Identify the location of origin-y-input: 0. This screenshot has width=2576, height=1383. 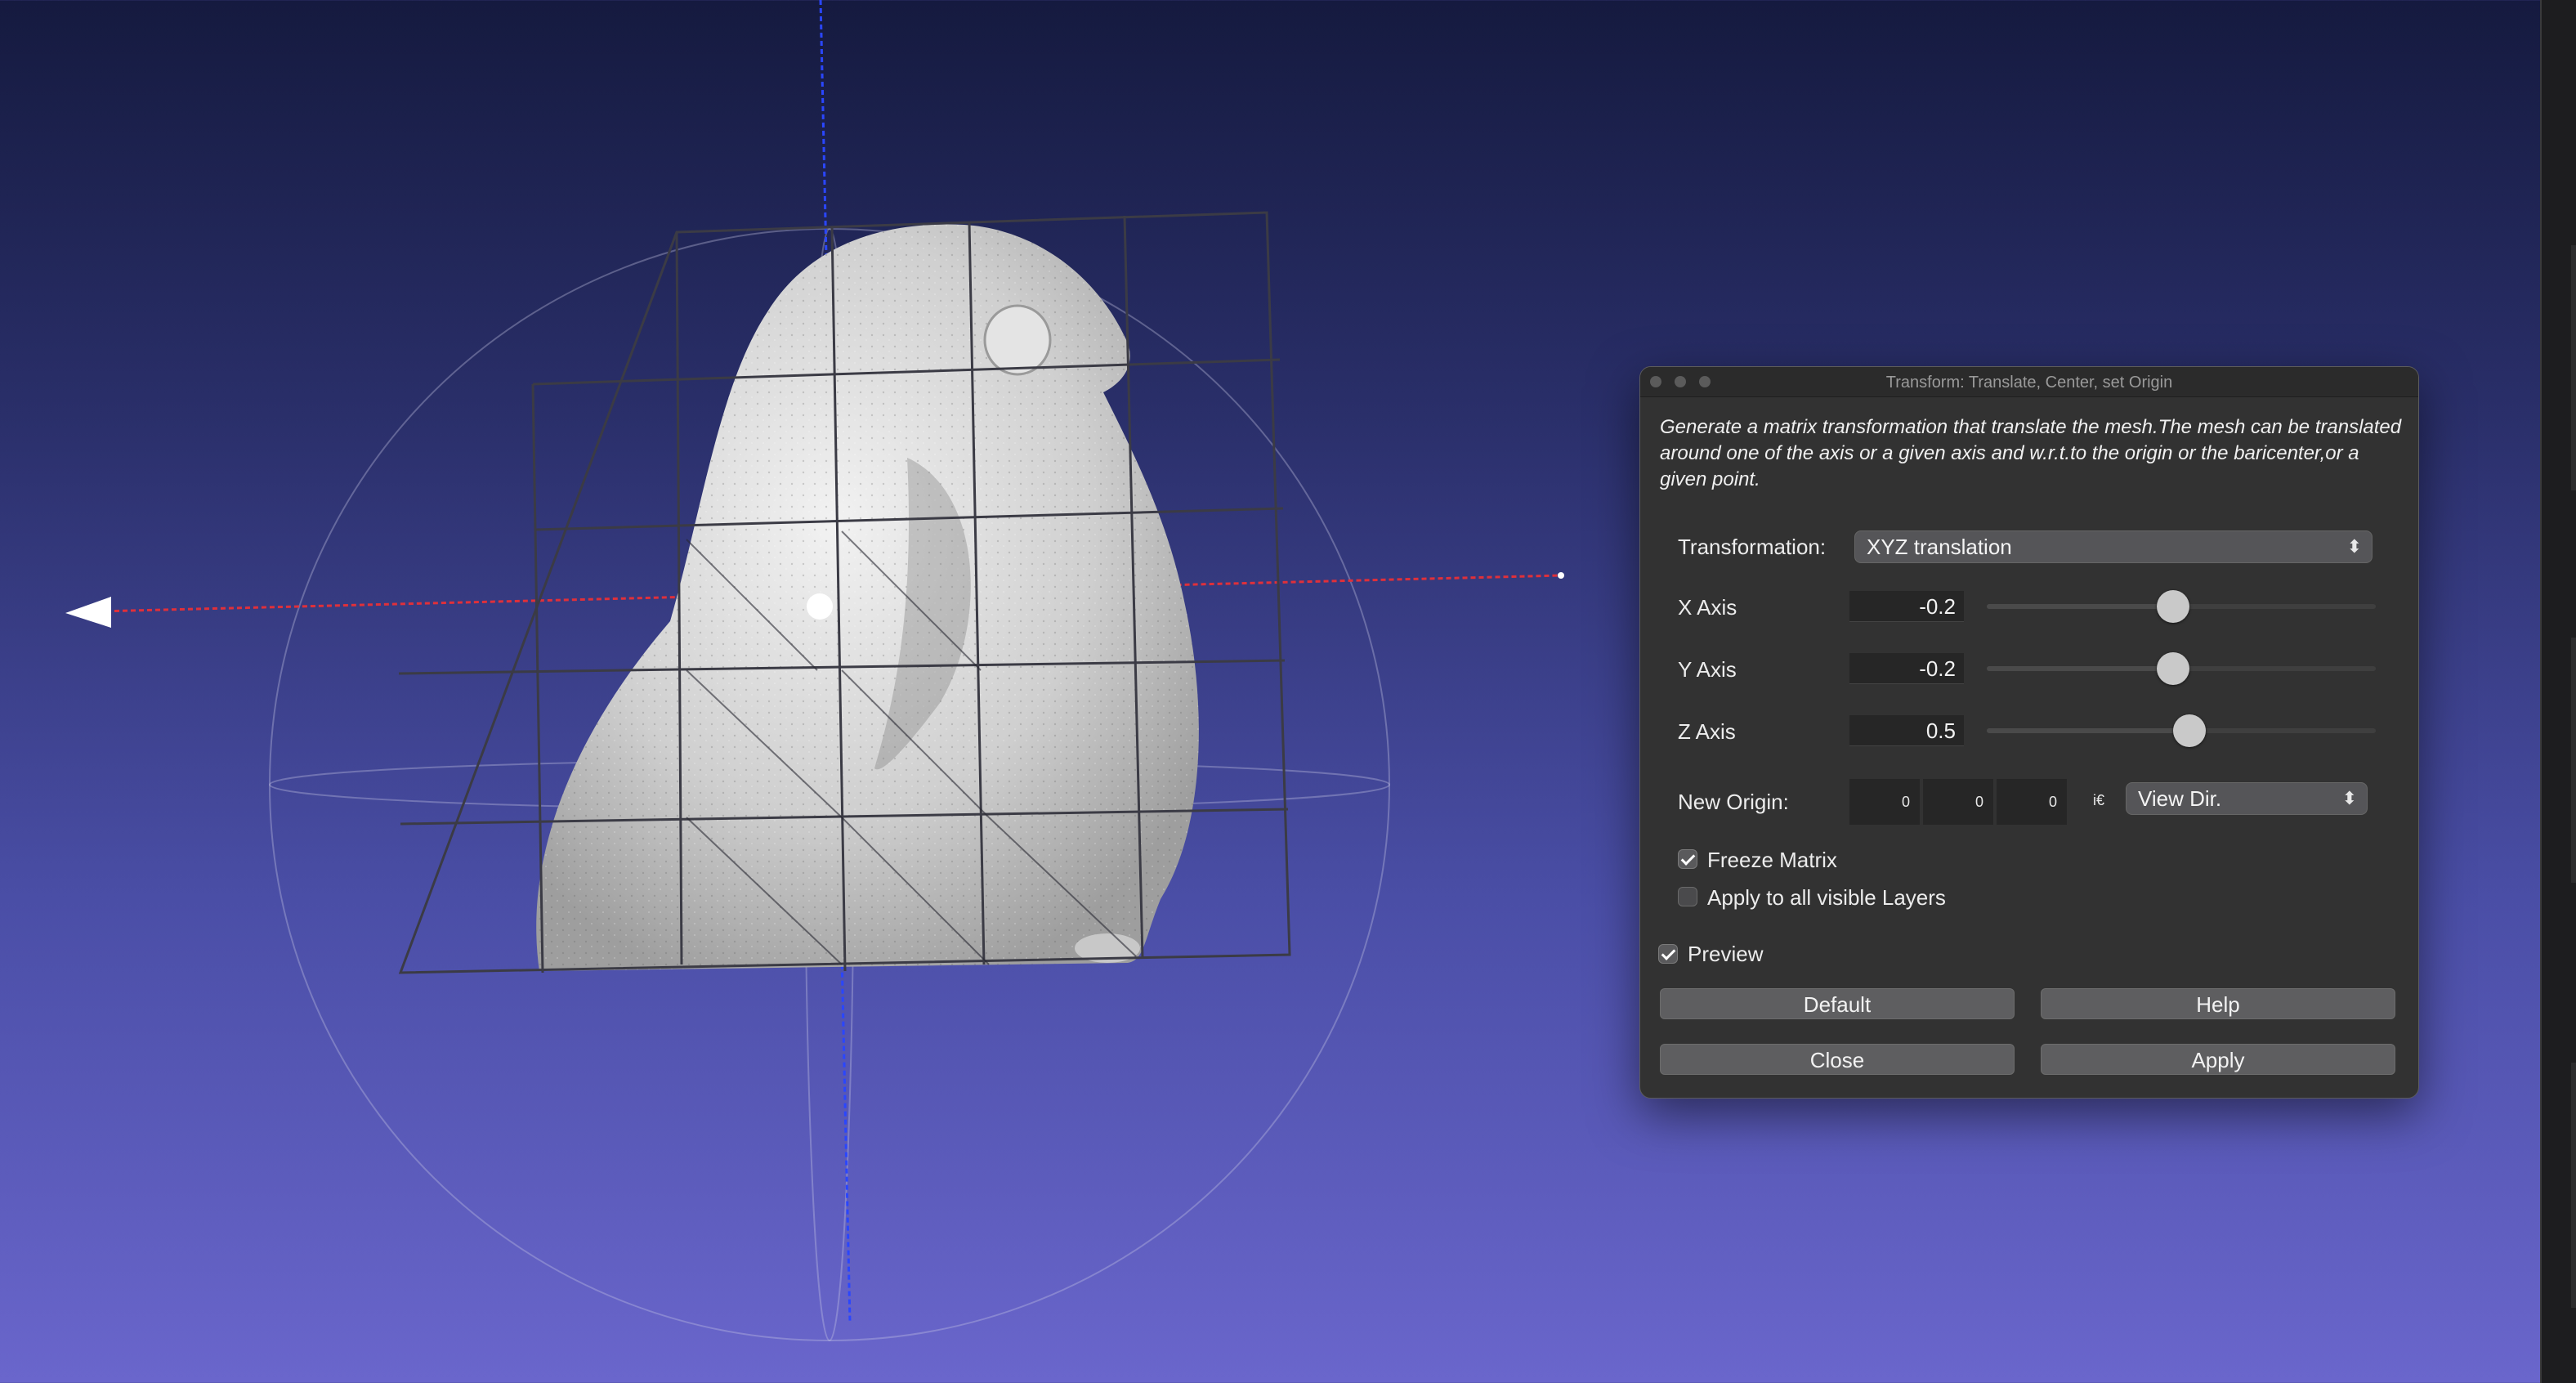
(1958, 802).